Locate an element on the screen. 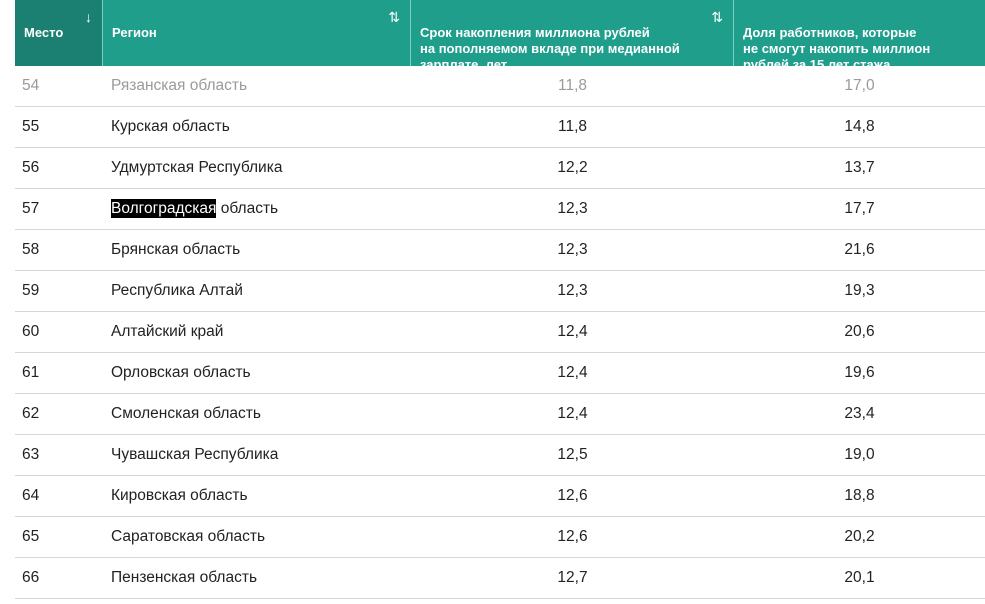  cell-rank: 61 is located at coordinates (31, 372).